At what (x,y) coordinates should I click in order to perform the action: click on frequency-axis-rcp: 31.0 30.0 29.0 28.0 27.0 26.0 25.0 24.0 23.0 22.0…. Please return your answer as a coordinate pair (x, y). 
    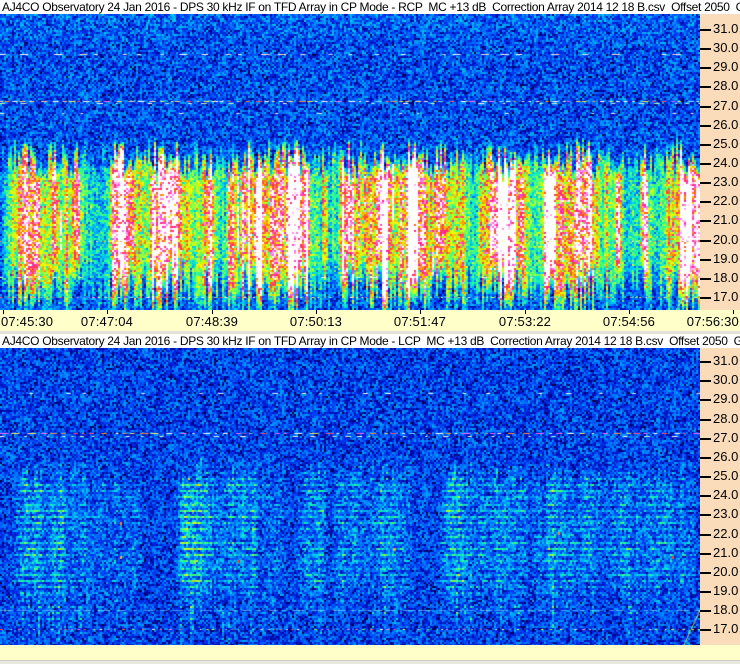
    Looking at the image, I should click on (720, 162).